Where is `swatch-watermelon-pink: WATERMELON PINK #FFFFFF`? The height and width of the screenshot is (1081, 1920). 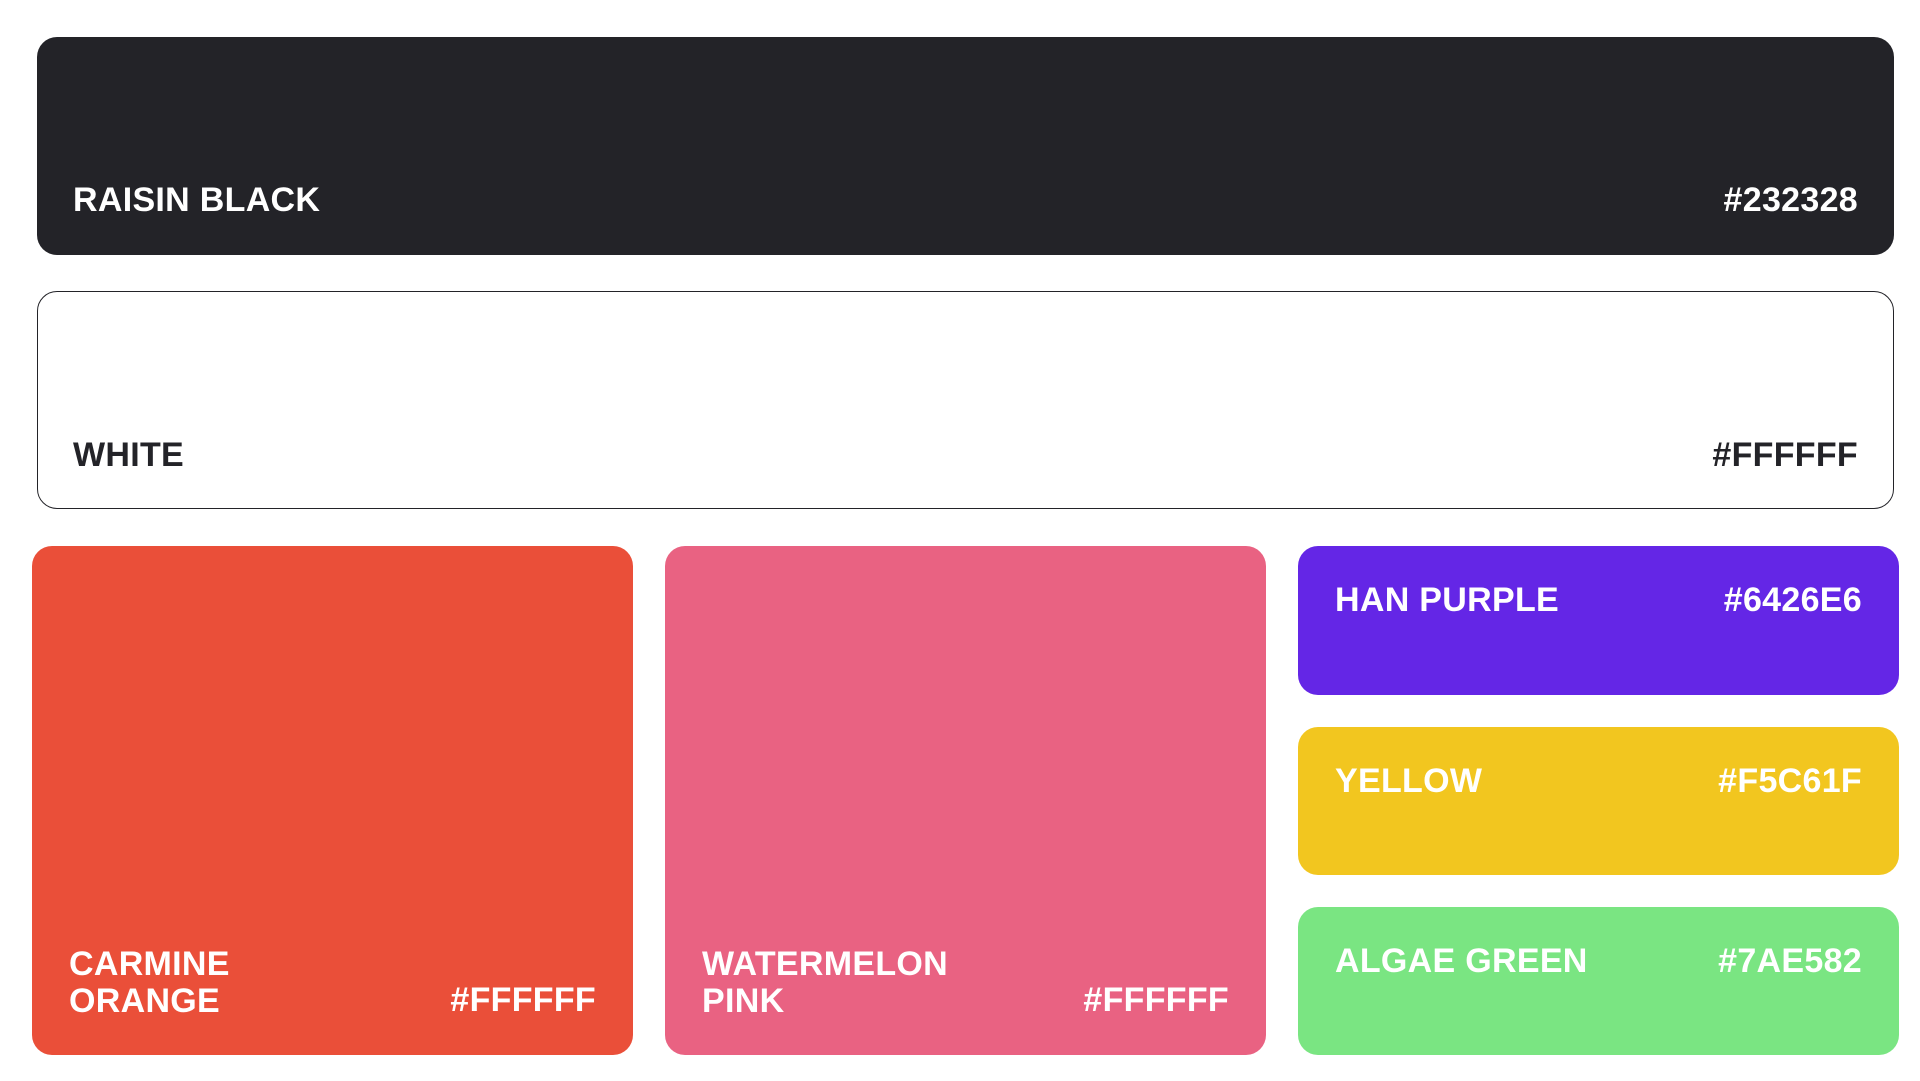
swatch-watermelon-pink: WATERMELON PINK #FFFFFF is located at coordinates (965, 800).